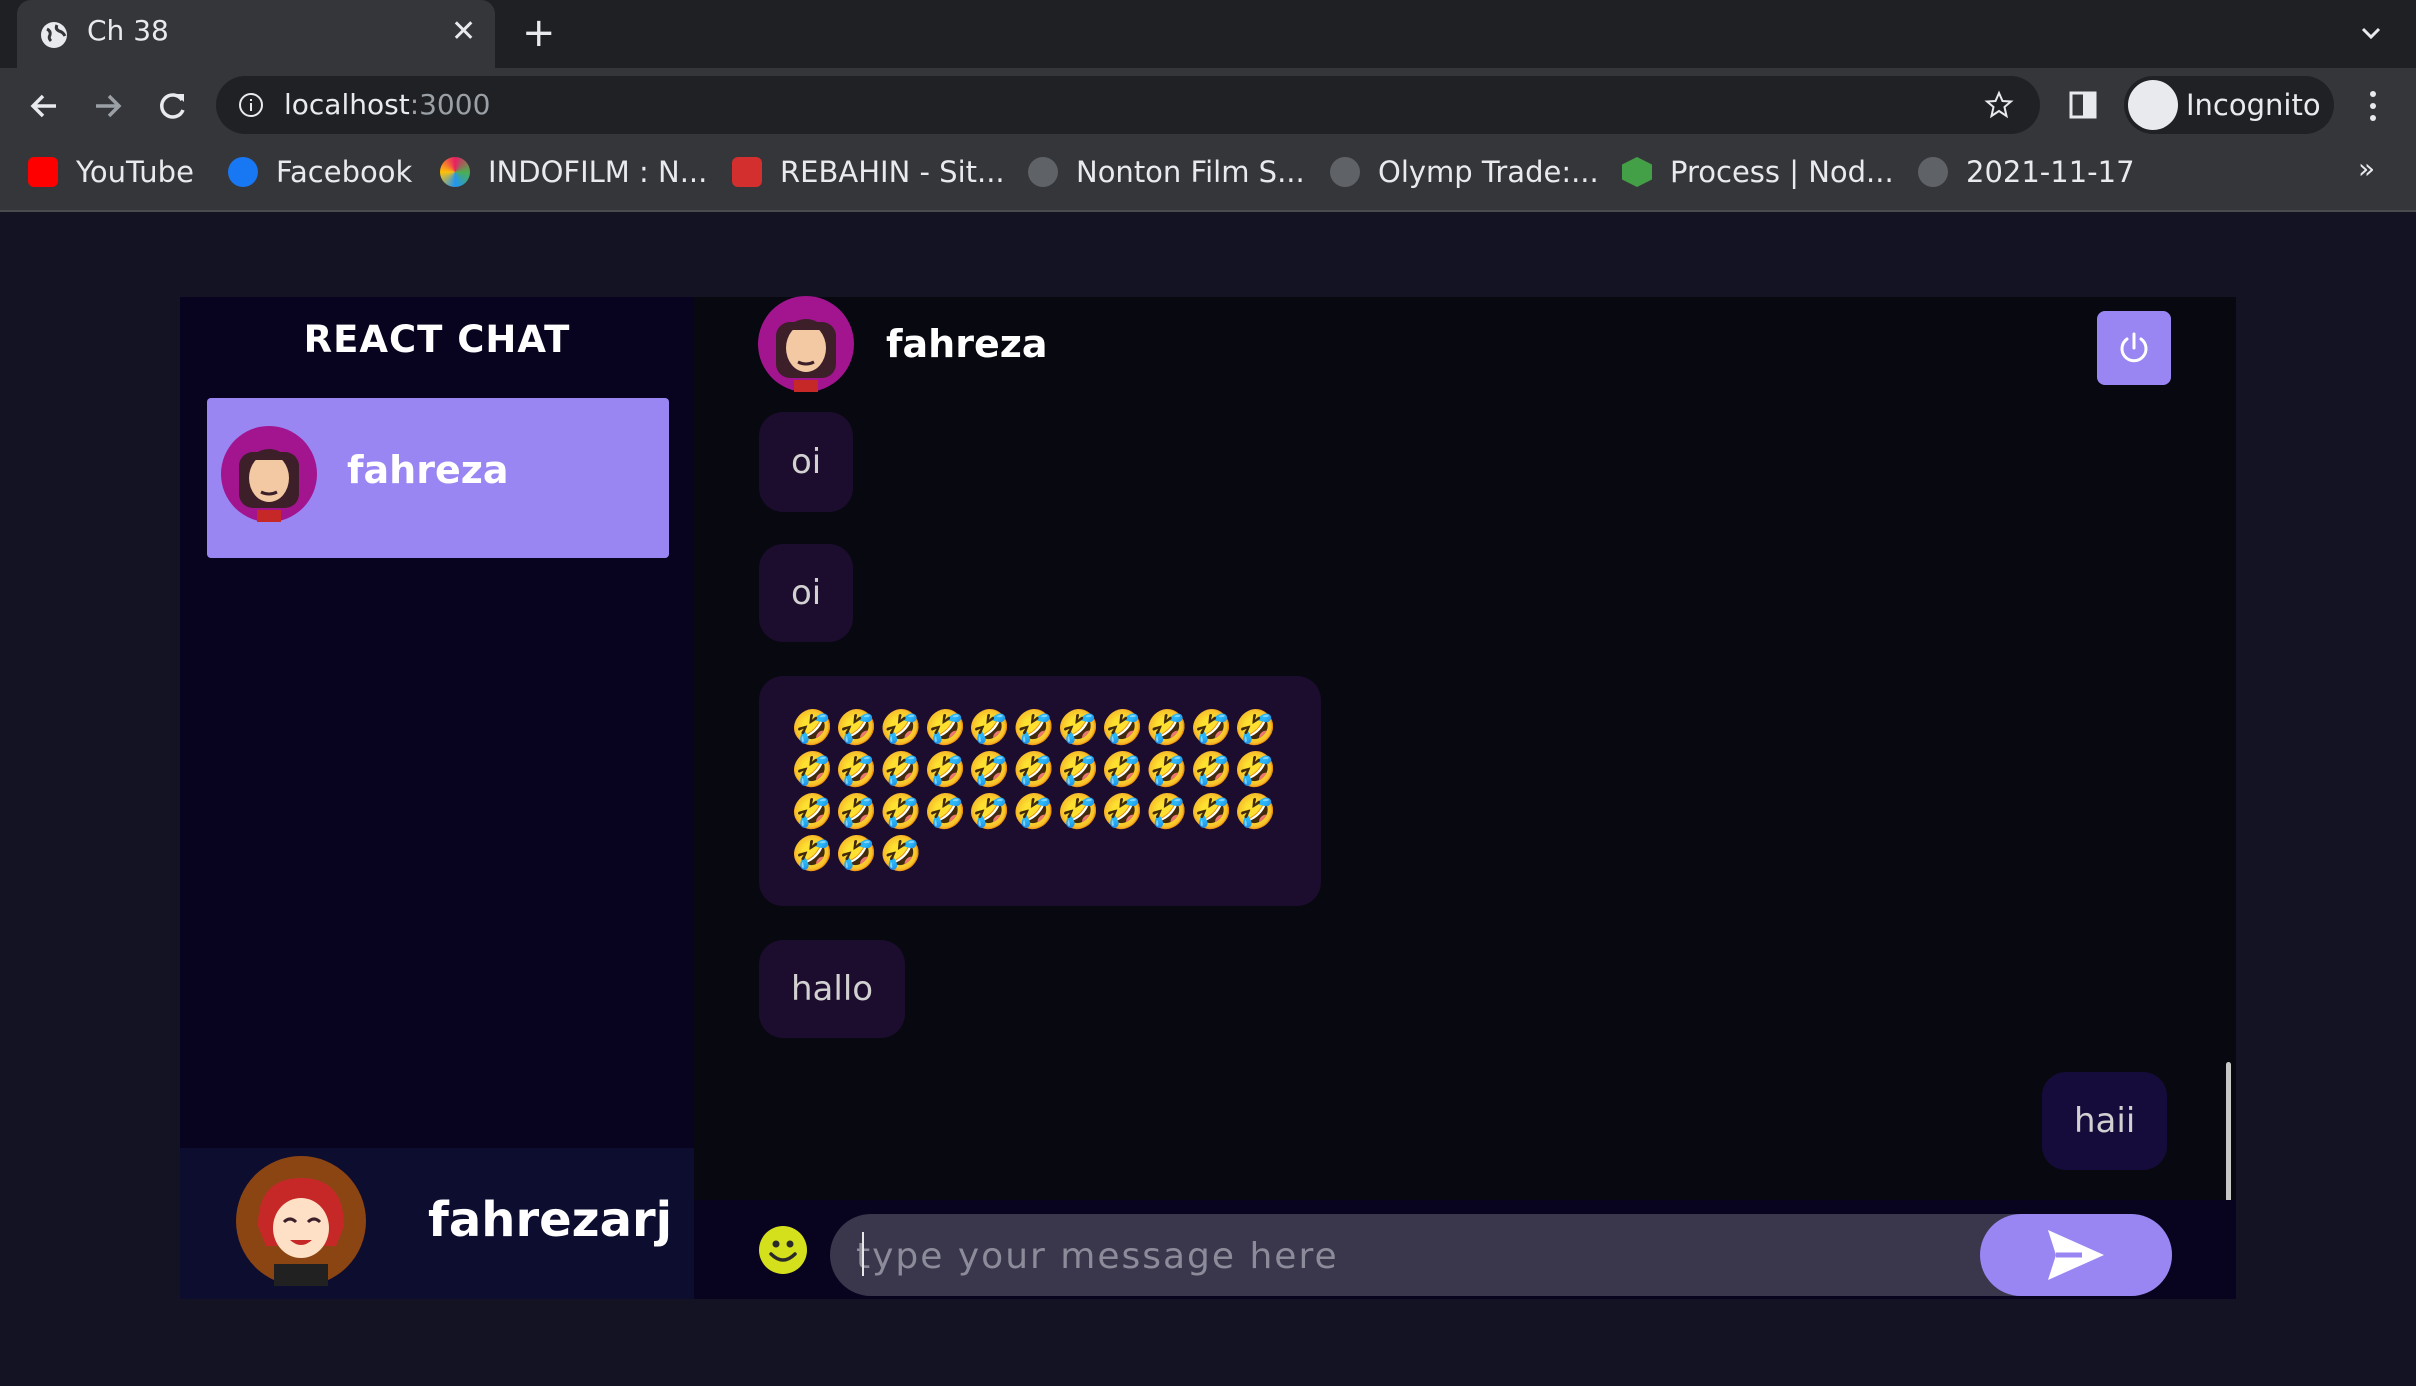 This screenshot has width=2416, height=1386. What do you see at coordinates (437, 339) in the screenshot?
I see `app-brand: REACT CHAT` at bounding box center [437, 339].